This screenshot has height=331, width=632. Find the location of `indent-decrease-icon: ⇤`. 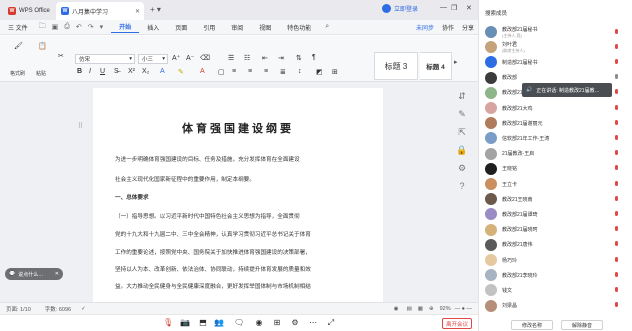

indent-decrease-icon: ⇤ is located at coordinates (265, 58).